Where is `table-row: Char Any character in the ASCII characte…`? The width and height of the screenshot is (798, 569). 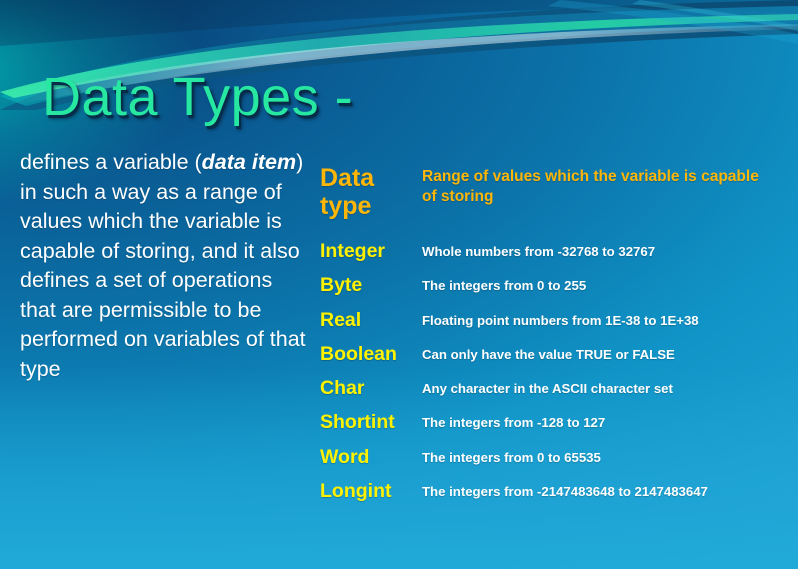 table-row: Char Any character in the ASCII characte… is located at coordinates (555, 394).